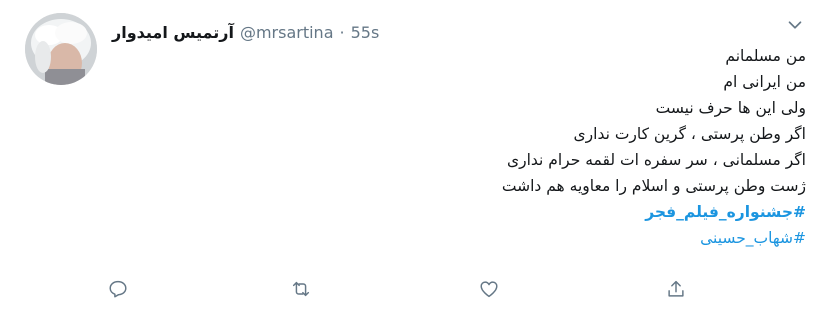 The image size is (826, 315). I want to click on more-options-button, so click(795, 25).